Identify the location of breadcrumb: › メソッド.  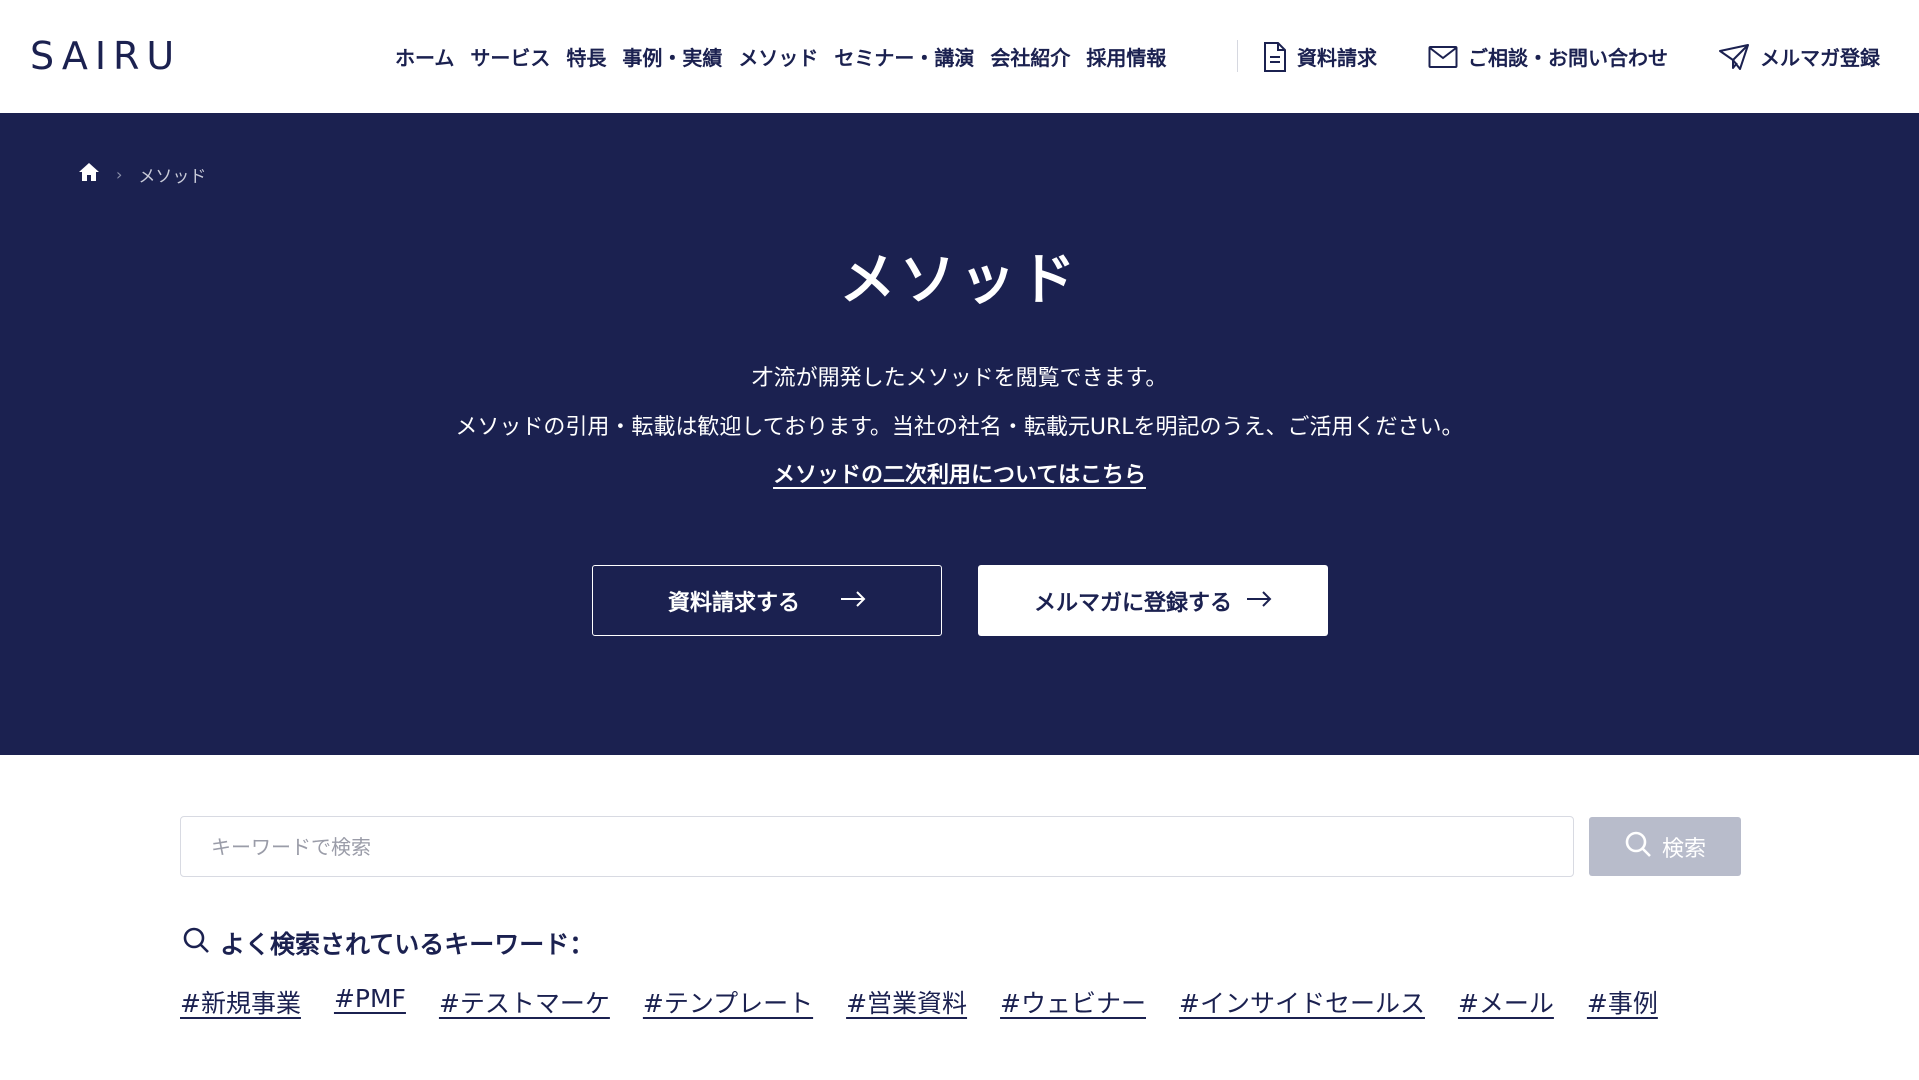
(142, 174).